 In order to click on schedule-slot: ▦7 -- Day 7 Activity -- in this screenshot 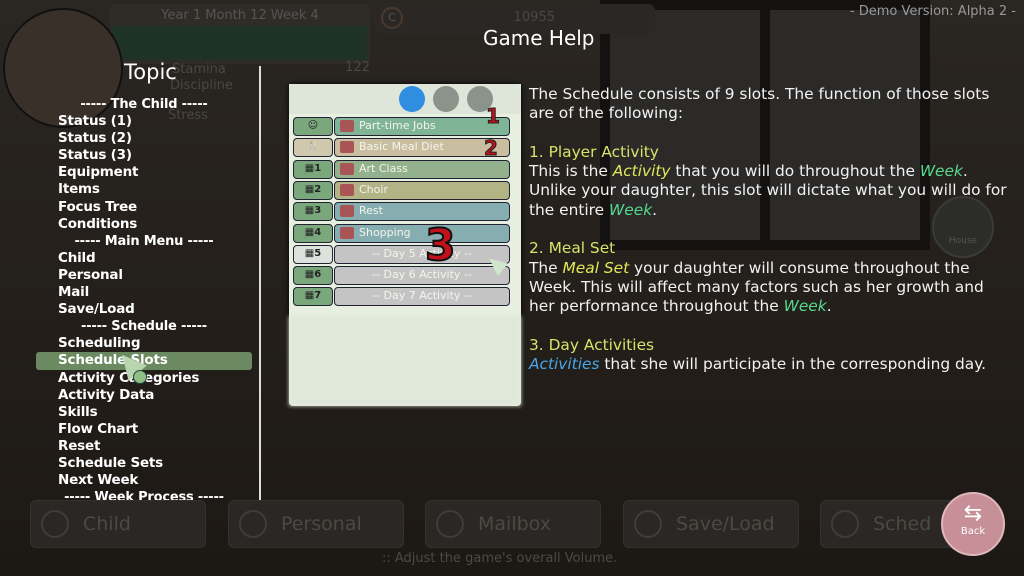, I will do `click(401, 297)`.